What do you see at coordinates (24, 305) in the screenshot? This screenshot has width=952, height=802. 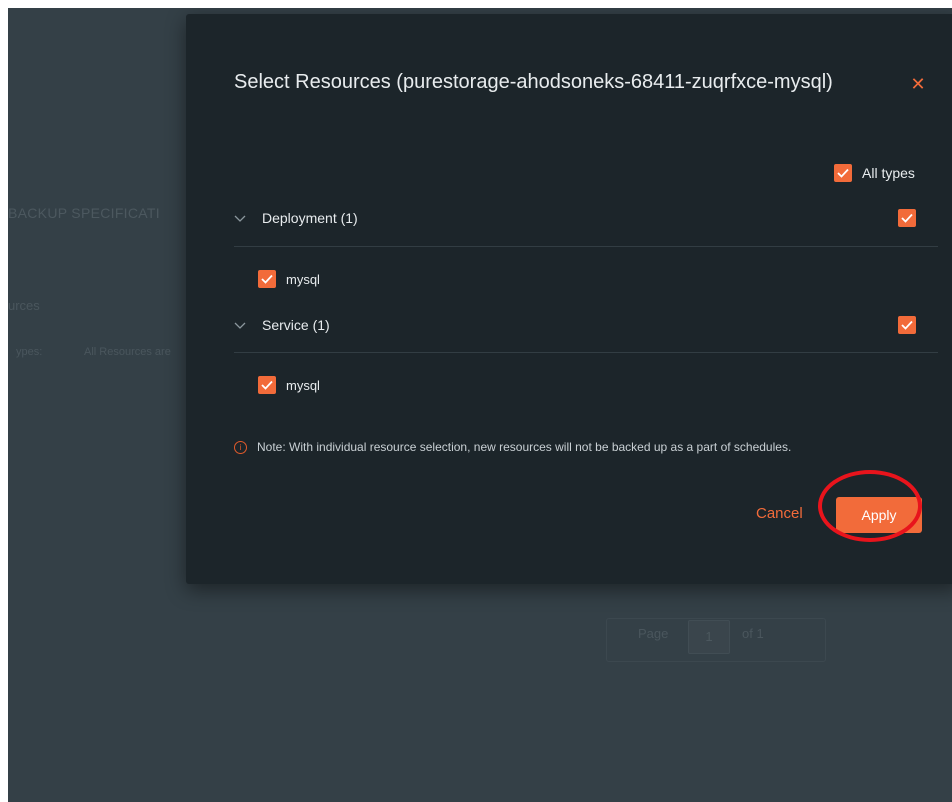 I see `background-resources-label: urces` at bounding box center [24, 305].